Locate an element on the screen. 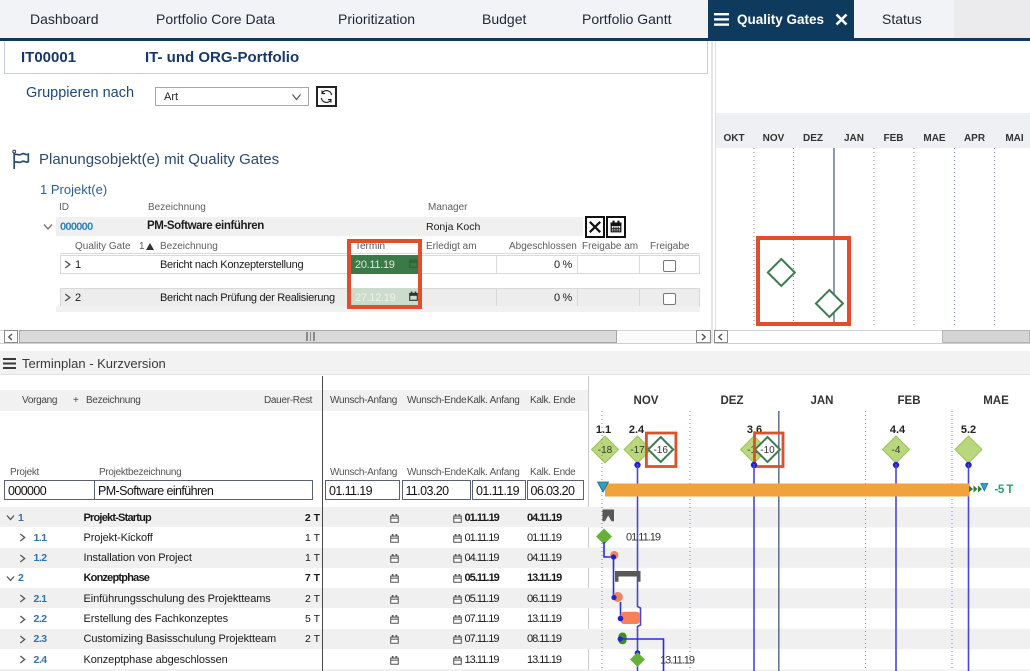 The height and width of the screenshot is (671, 1030). svg-text: -10 is located at coordinates (767, 450).